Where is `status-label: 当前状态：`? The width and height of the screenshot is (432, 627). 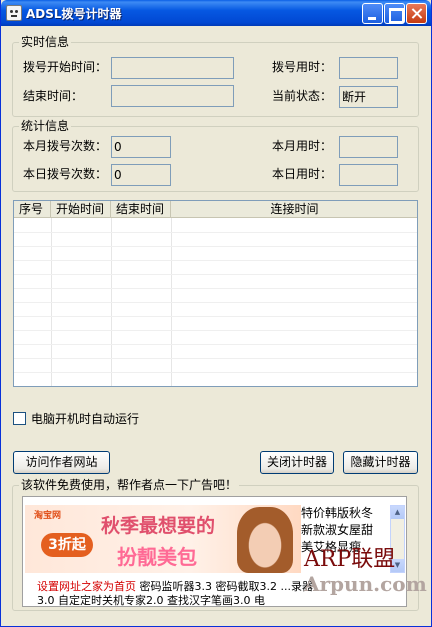 status-label: 当前状态： is located at coordinates (302, 96).